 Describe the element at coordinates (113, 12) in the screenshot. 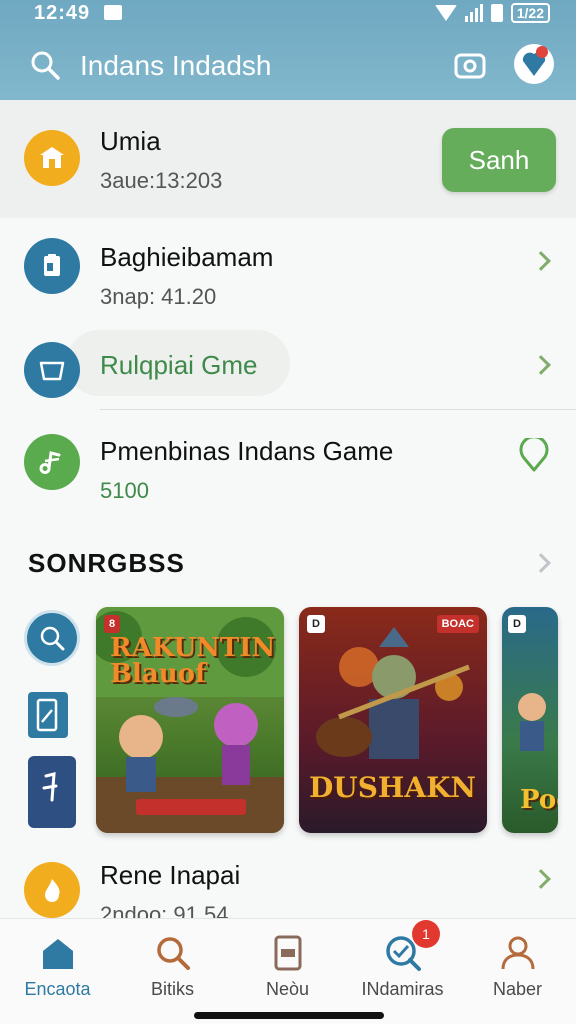

I see `notification-icon` at that location.